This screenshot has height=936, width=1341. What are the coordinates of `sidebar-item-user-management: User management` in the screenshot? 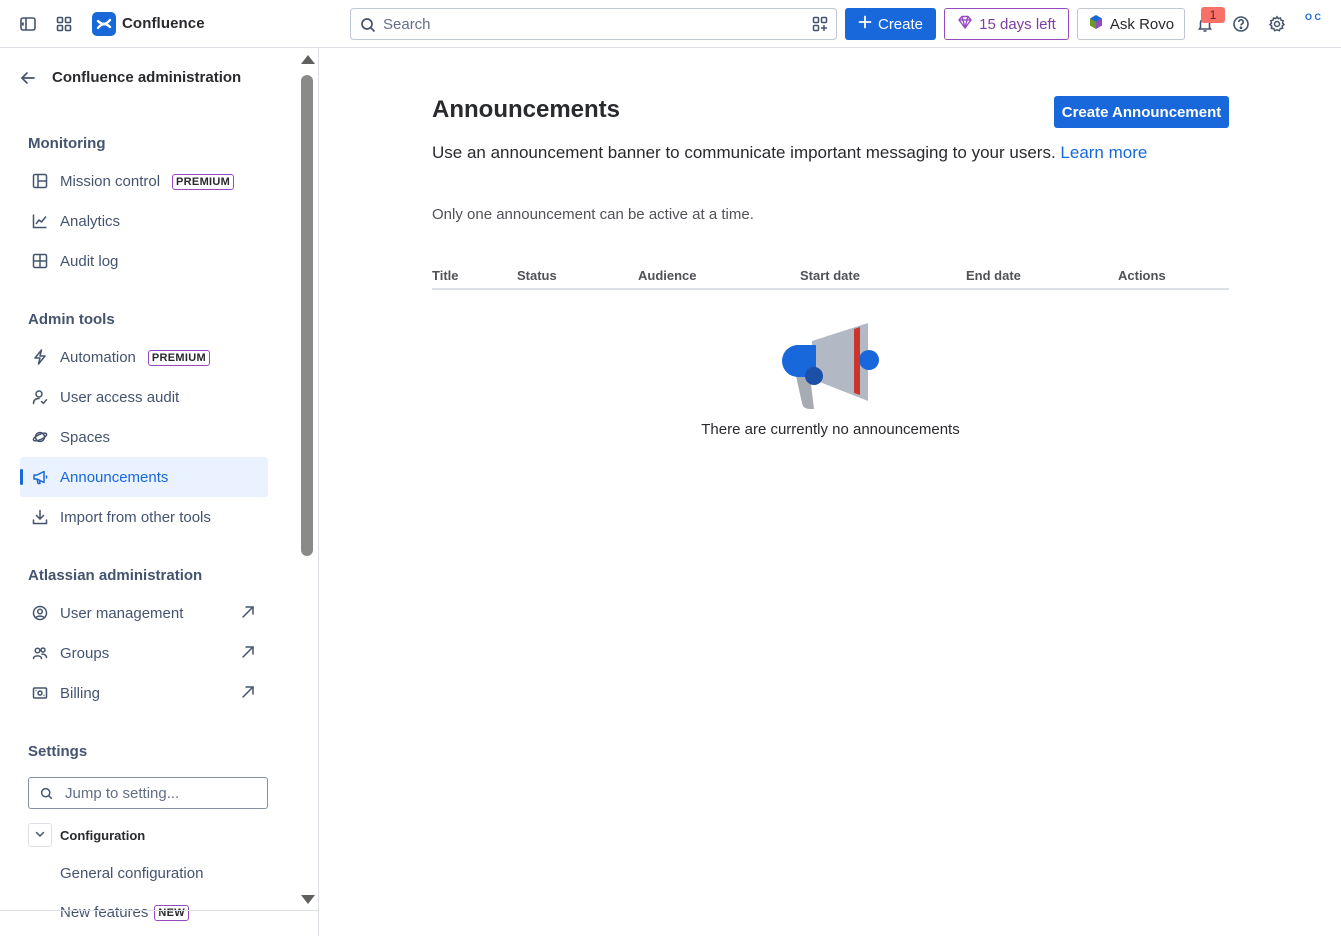 It's located at (144, 613).